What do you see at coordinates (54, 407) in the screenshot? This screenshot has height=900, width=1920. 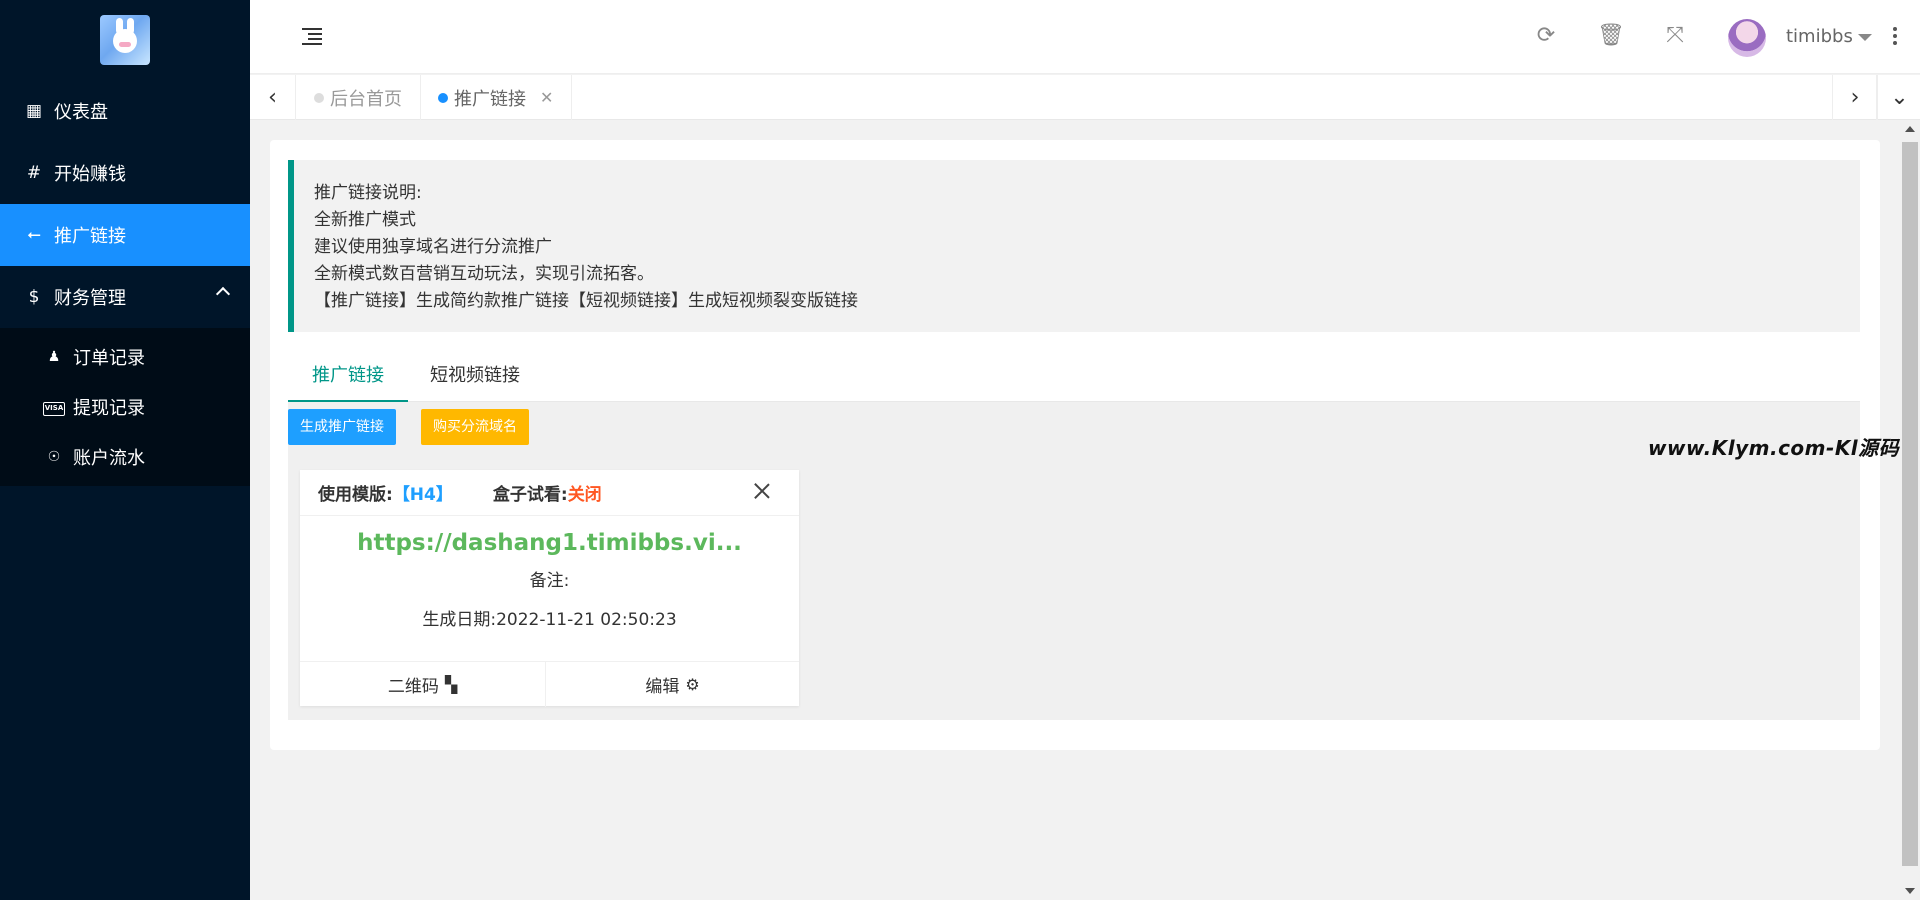 I see `visa-icon: VISA` at bounding box center [54, 407].